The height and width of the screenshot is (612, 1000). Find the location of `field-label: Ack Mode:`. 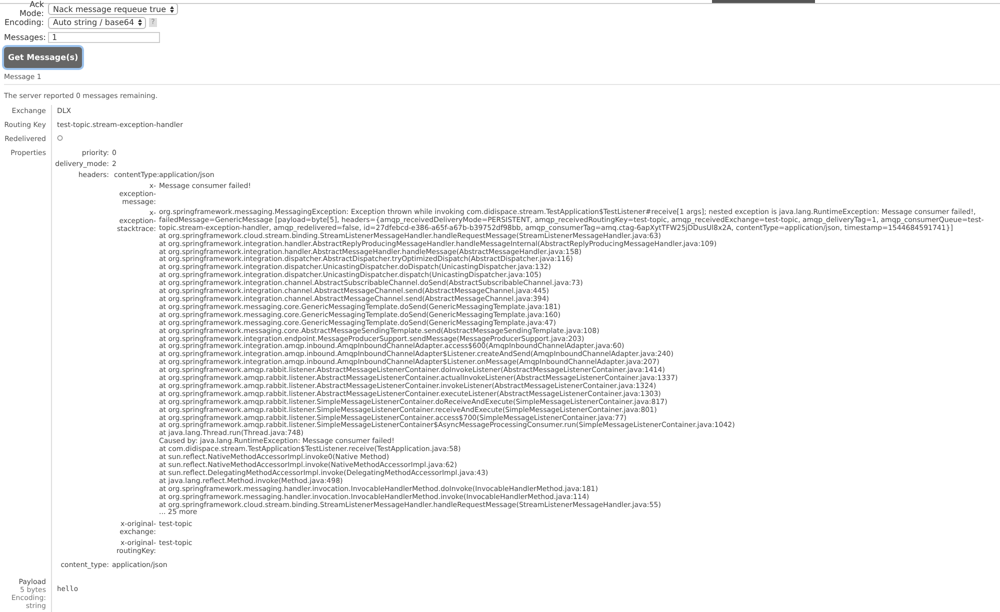

field-label: Ack Mode: is located at coordinates (31, 9).